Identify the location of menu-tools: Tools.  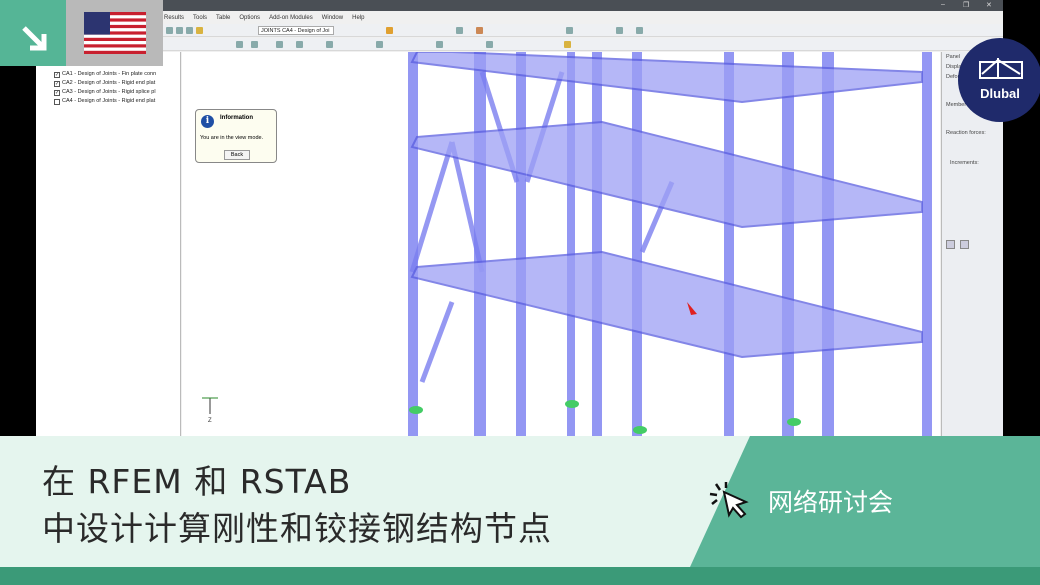
(200, 18).